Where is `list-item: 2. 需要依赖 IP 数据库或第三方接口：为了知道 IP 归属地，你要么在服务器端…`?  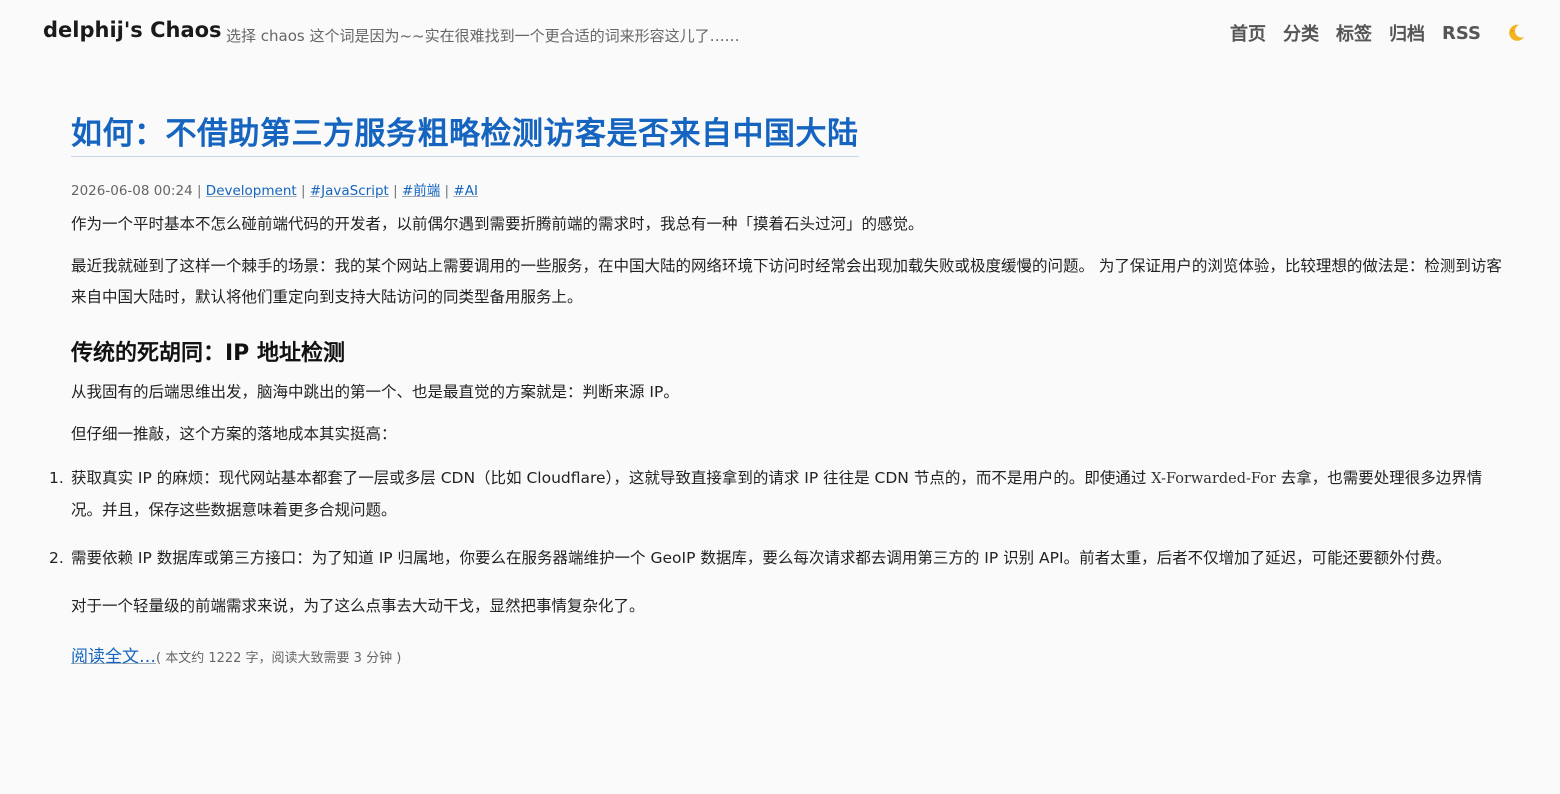 list-item: 2. 需要依赖 IP 数据库或第三方接口：为了知道 IP 归属地，你要么在服务器端… is located at coordinates (780, 558).